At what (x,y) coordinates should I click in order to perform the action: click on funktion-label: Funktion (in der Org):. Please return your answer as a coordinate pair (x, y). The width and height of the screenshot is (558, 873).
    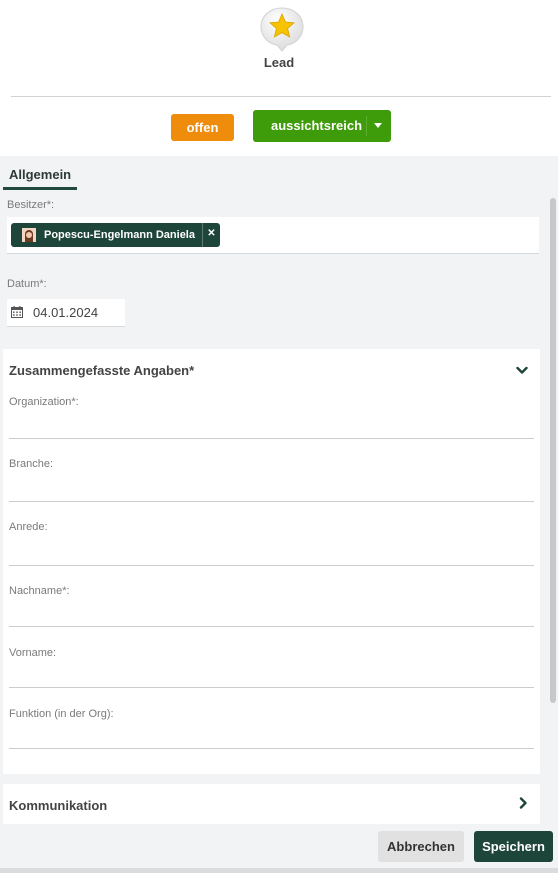
    Looking at the image, I should click on (61, 714).